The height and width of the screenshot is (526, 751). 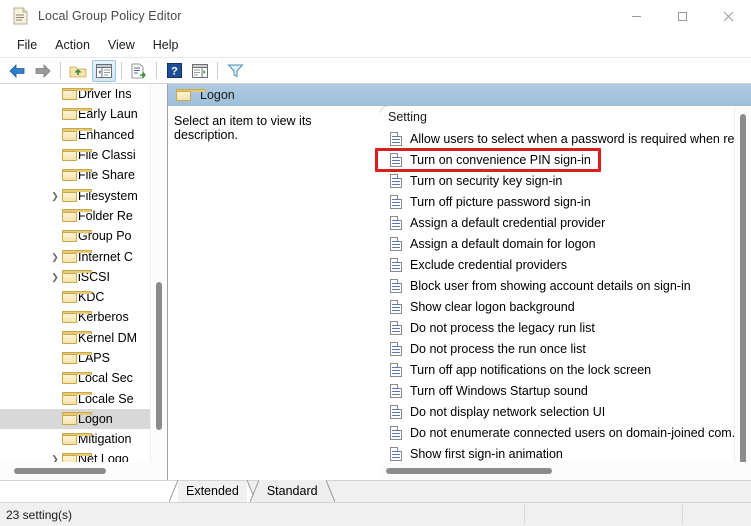 I want to click on tab-extended: Extended, so click(x=212, y=491).